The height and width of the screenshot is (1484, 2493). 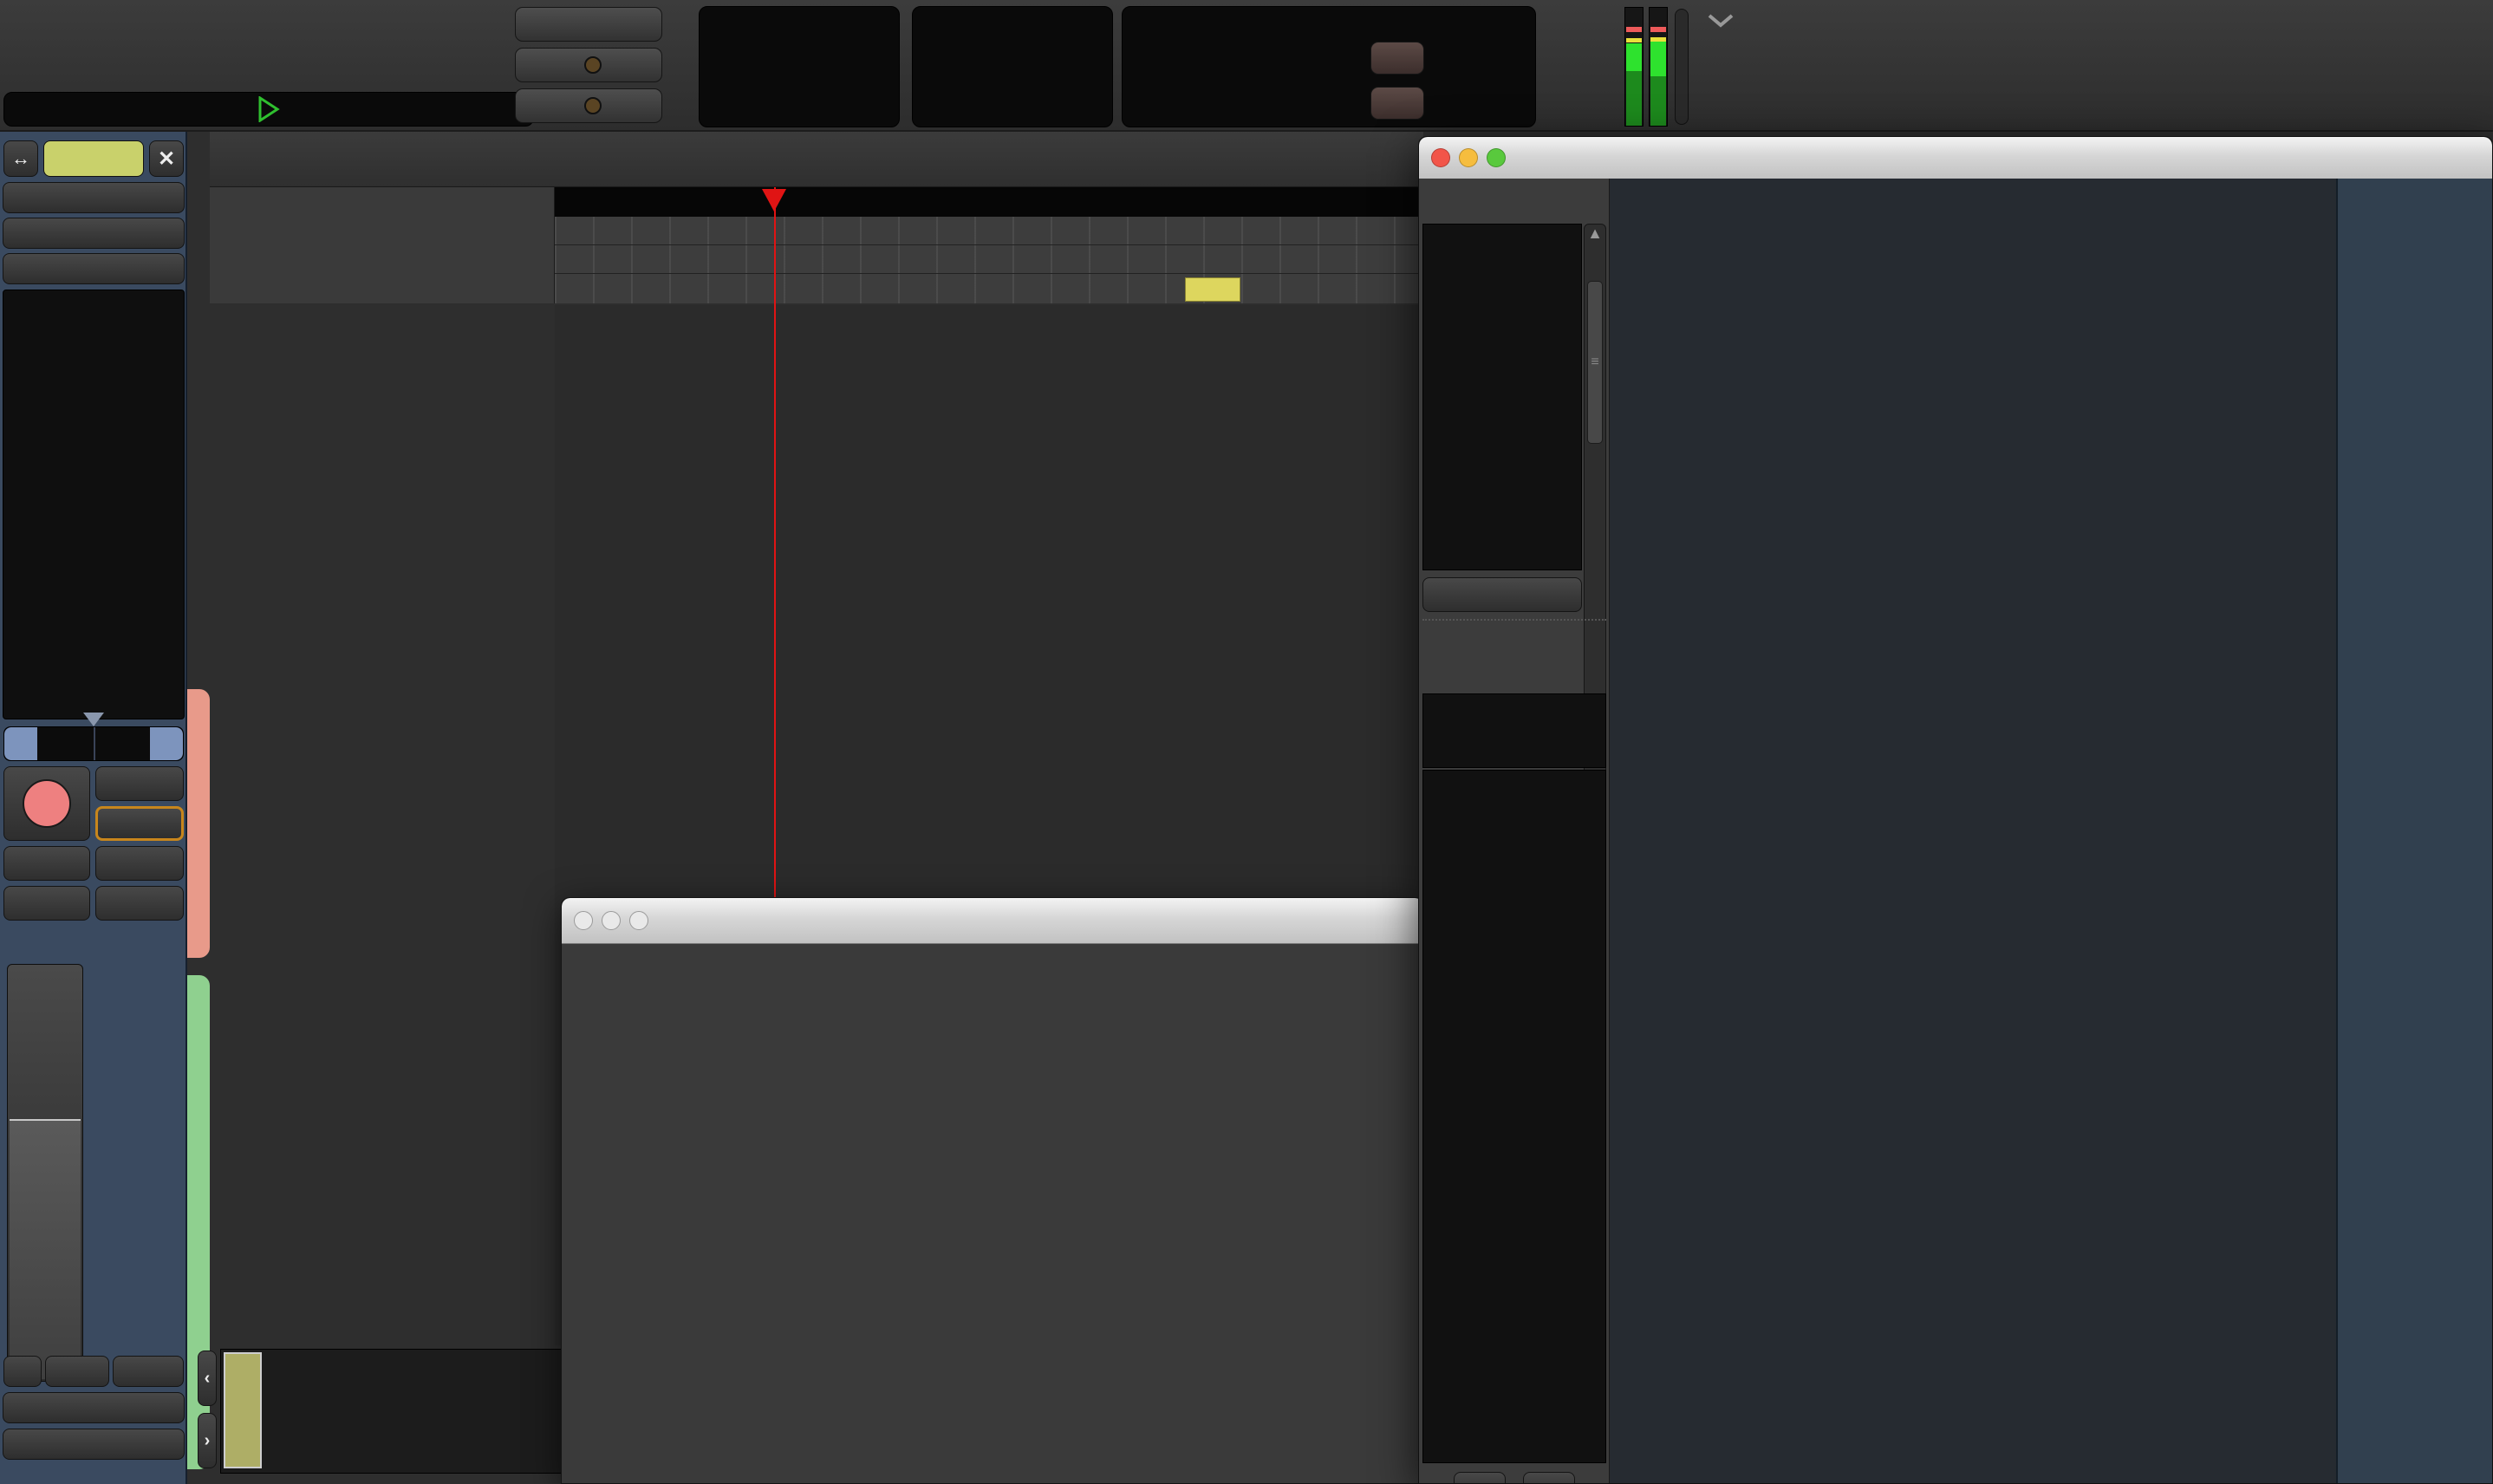 What do you see at coordinates (148, 1371) in the screenshot?
I see `meter-point-button` at bounding box center [148, 1371].